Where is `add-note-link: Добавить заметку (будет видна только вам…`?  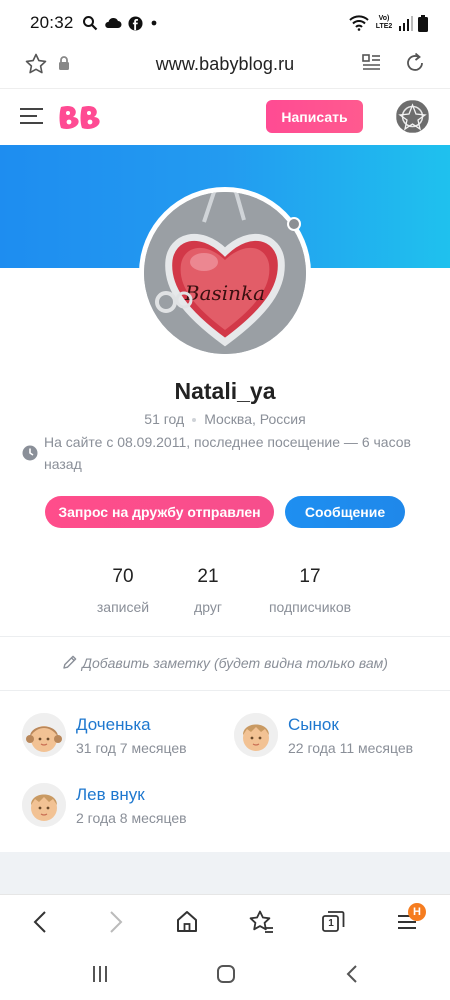 add-note-link: Добавить заметку (будет видна только вам… is located at coordinates (225, 662).